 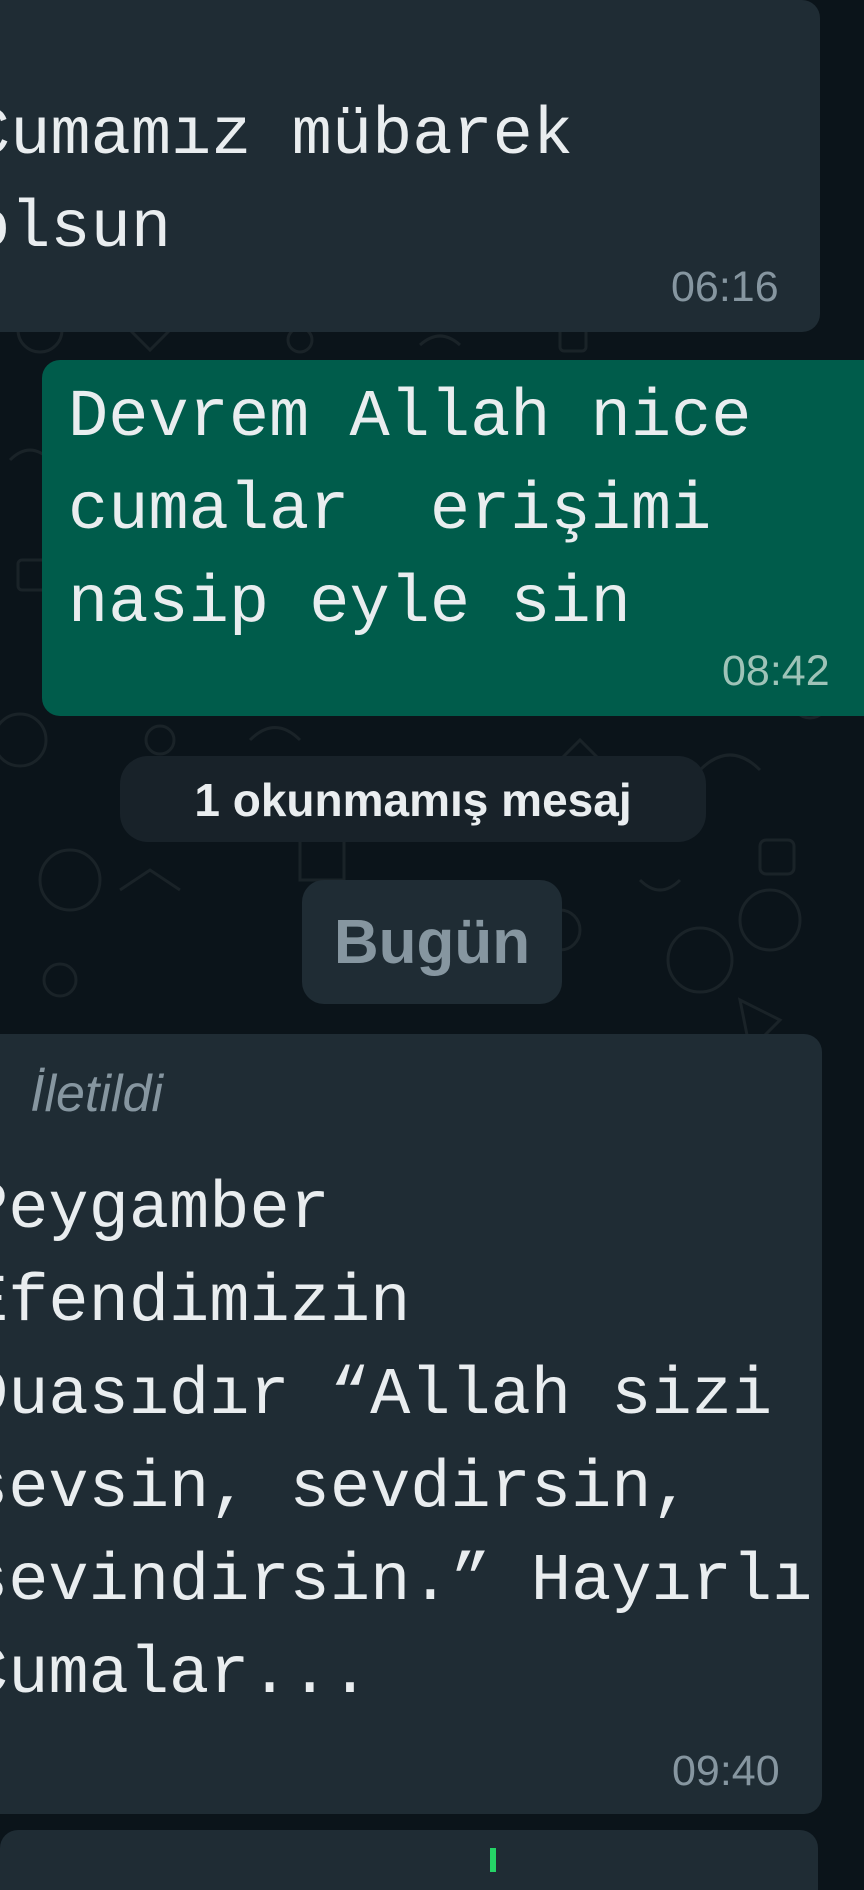 I want to click on message-timestamp: 08:42, so click(x=776, y=671).